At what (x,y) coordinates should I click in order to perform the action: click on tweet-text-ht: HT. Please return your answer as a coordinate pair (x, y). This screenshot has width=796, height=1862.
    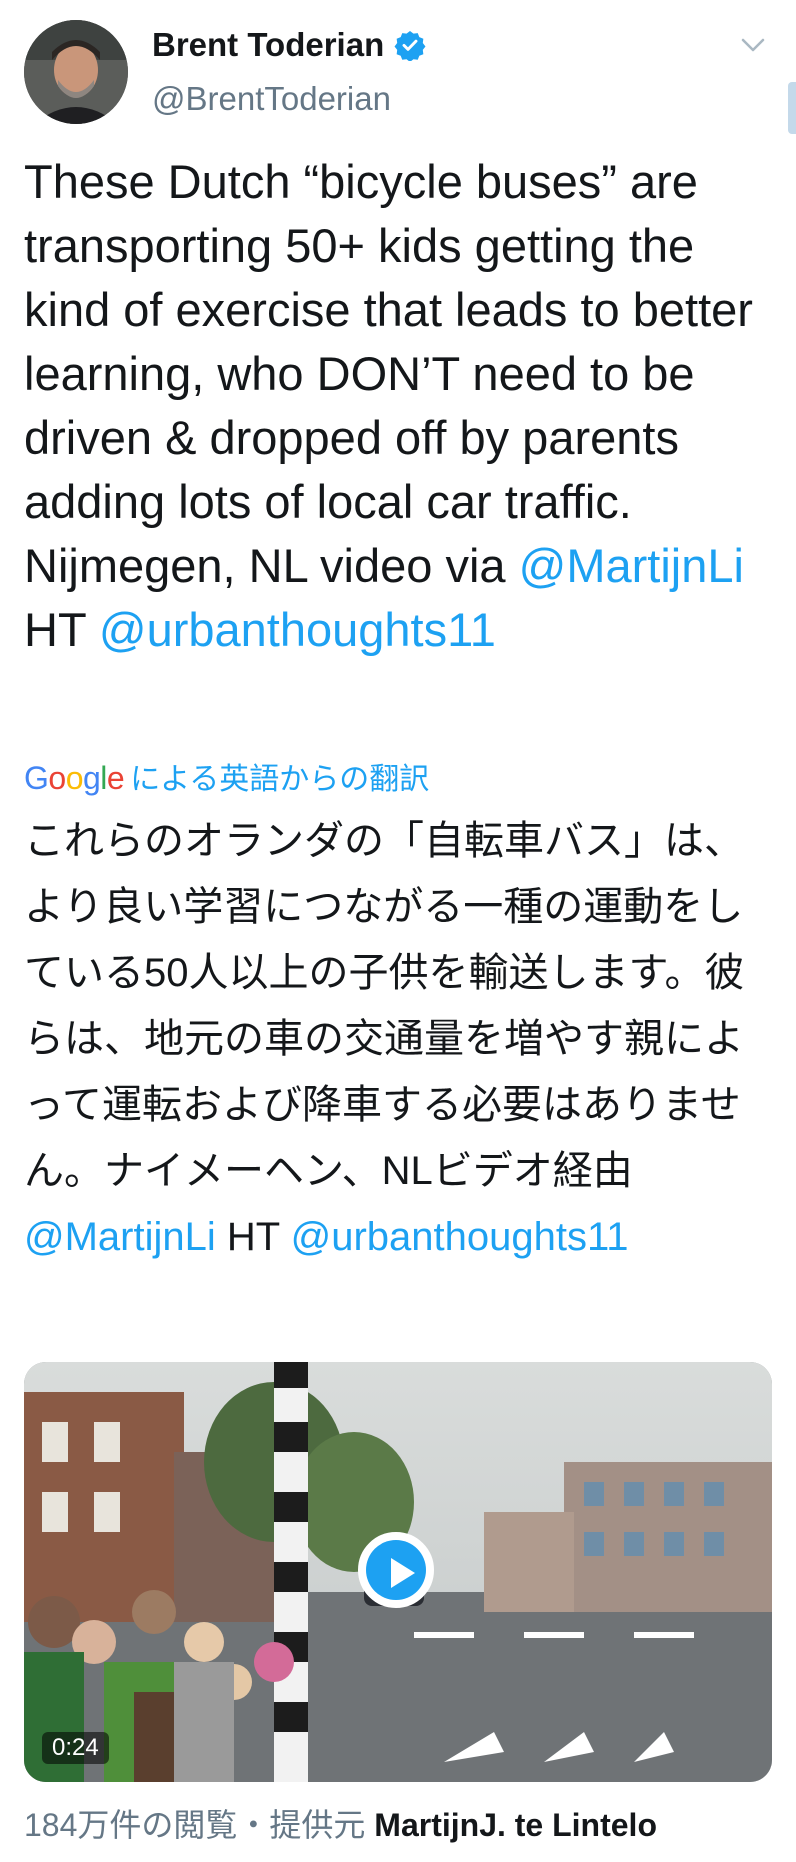
    Looking at the image, I should click on (61, 629).